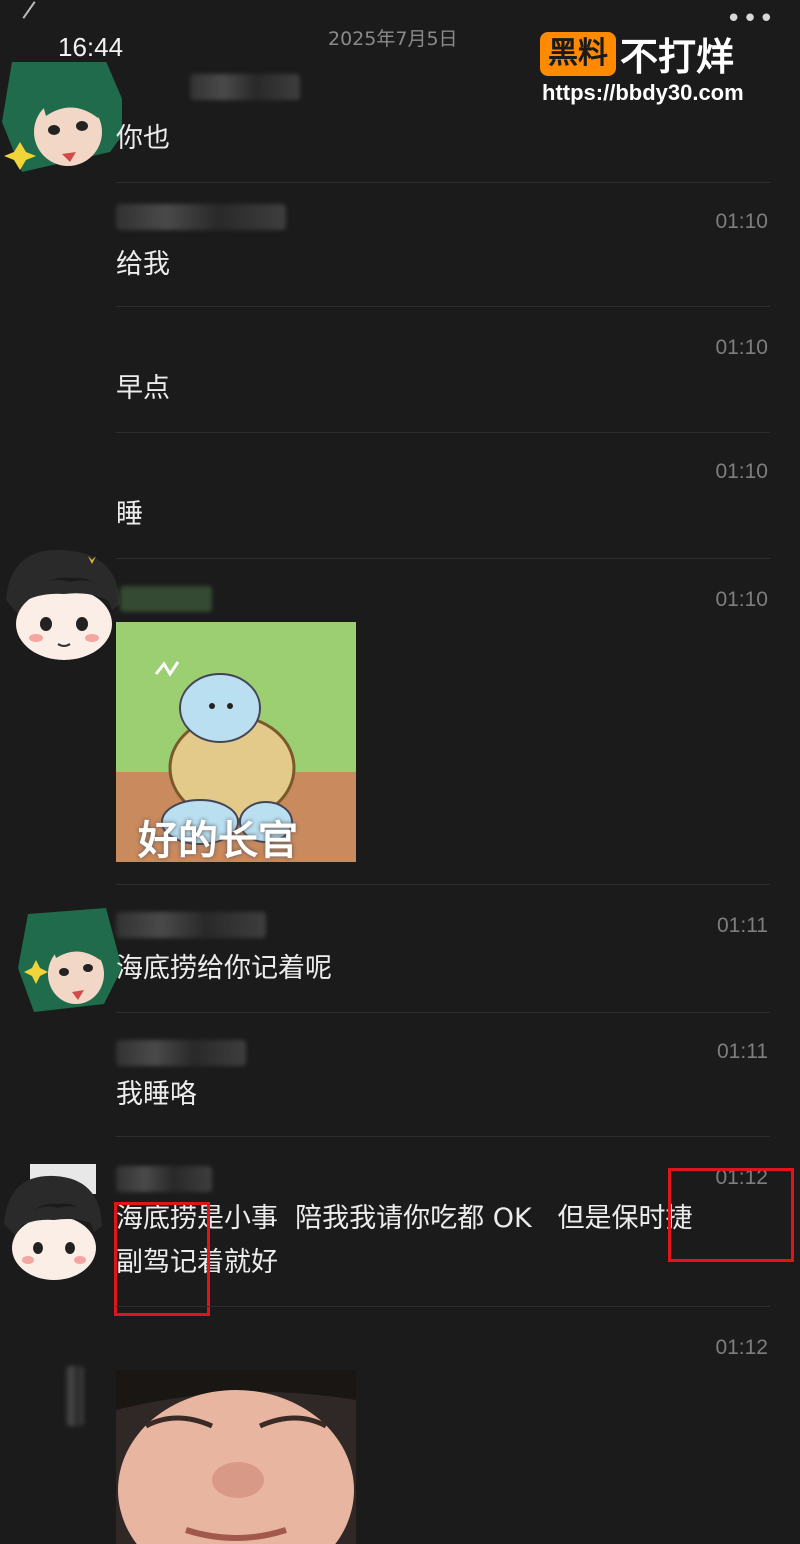 The image size is (800, 1544). What do you see at coordinates (578, 53) in the screenshot?
I see `watermark-badge: 黑料` at bounding box center [578, 53].